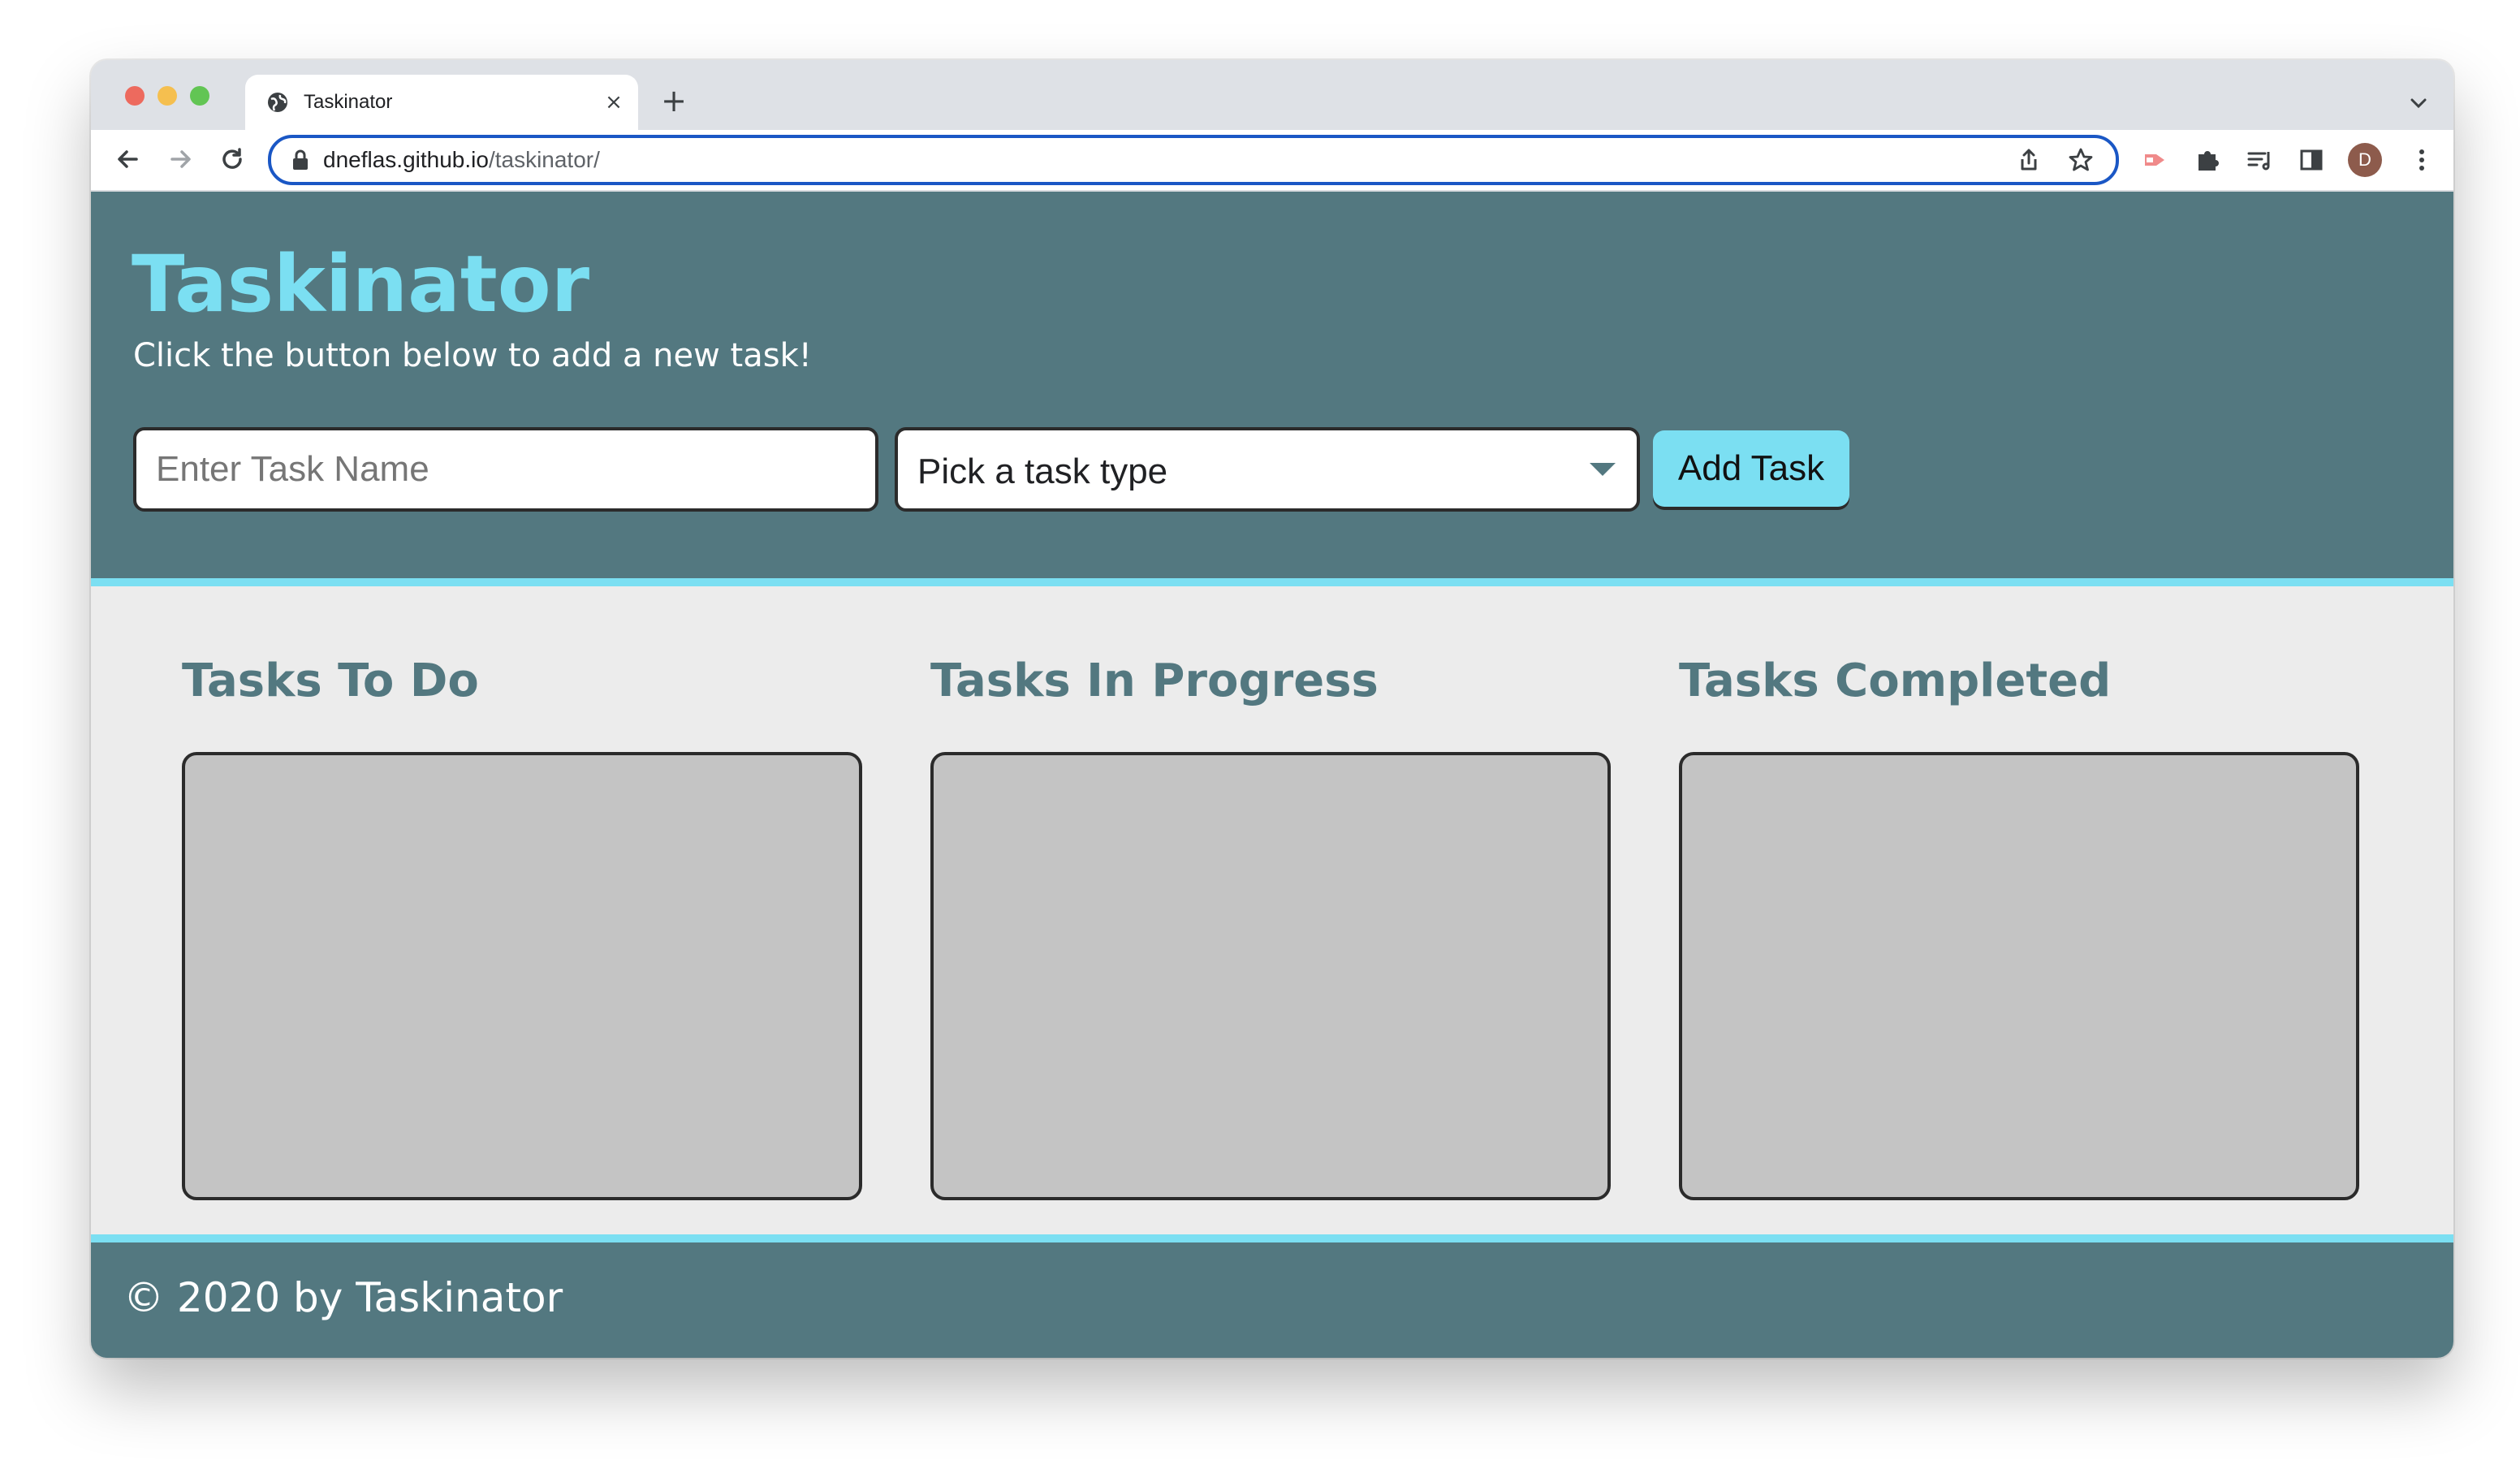 This screenshot has width=2520, height=1465. What do you see at coordinates (1603, 469) in the screenshot?
I see `dropdown-arrow-icon` at bounding box center [1603, 469].